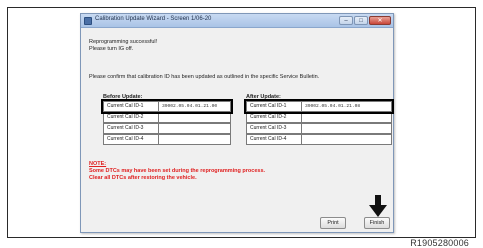 This screenshot has width=483, height=248. I want to click on before-cal-id-3-value, so click(195, 128).